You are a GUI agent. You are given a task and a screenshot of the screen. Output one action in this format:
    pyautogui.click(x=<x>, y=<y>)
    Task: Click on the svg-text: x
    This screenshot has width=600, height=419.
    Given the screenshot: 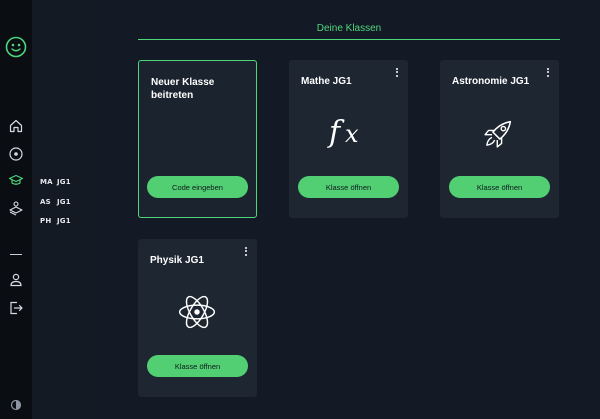 What is the action you would take?
    pyautogui.click(x=352, y=134)
    